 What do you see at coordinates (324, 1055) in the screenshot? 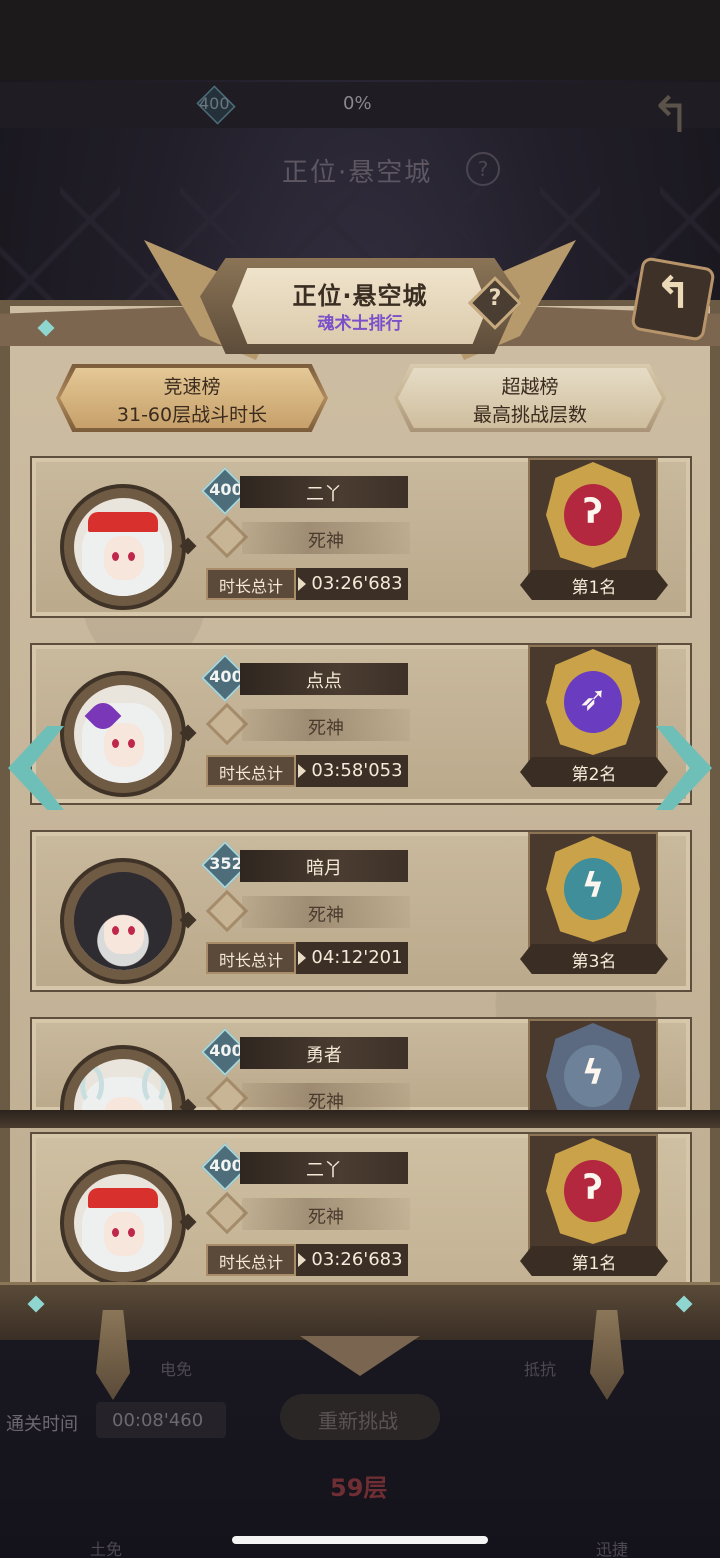
I see `player-name: 勇者` at bounding box center [324, 1055].